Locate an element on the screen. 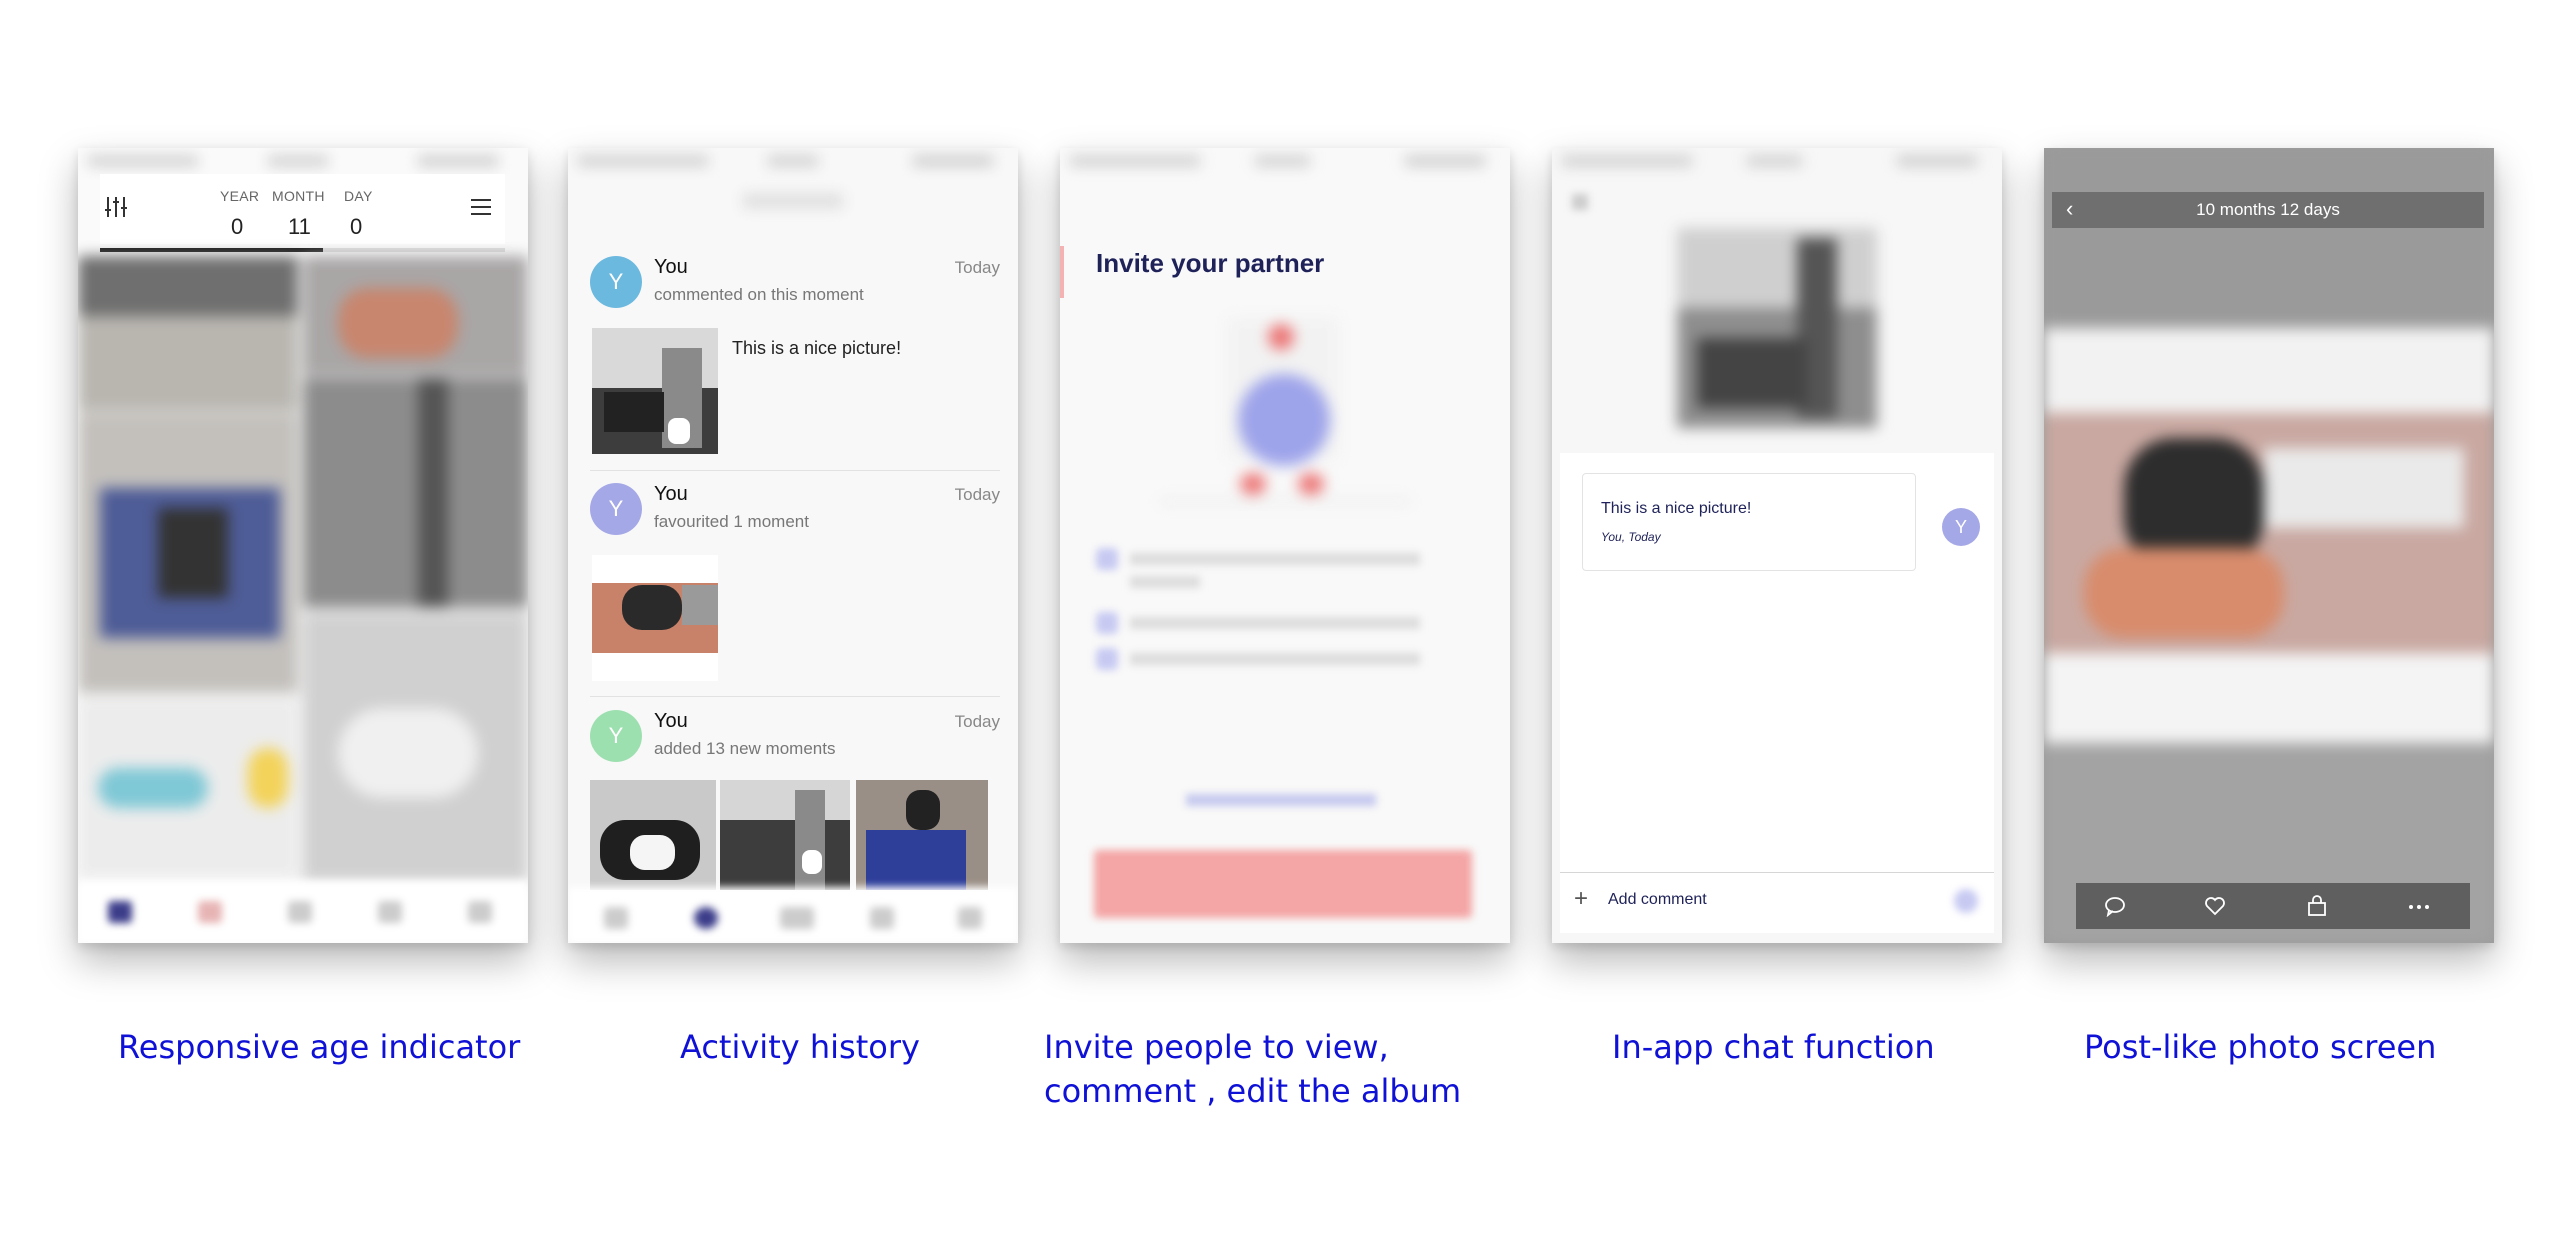 The width and height of the screenshot is (2560, 1238). chat-avatar: Y is located at coordinates (1961, 527).